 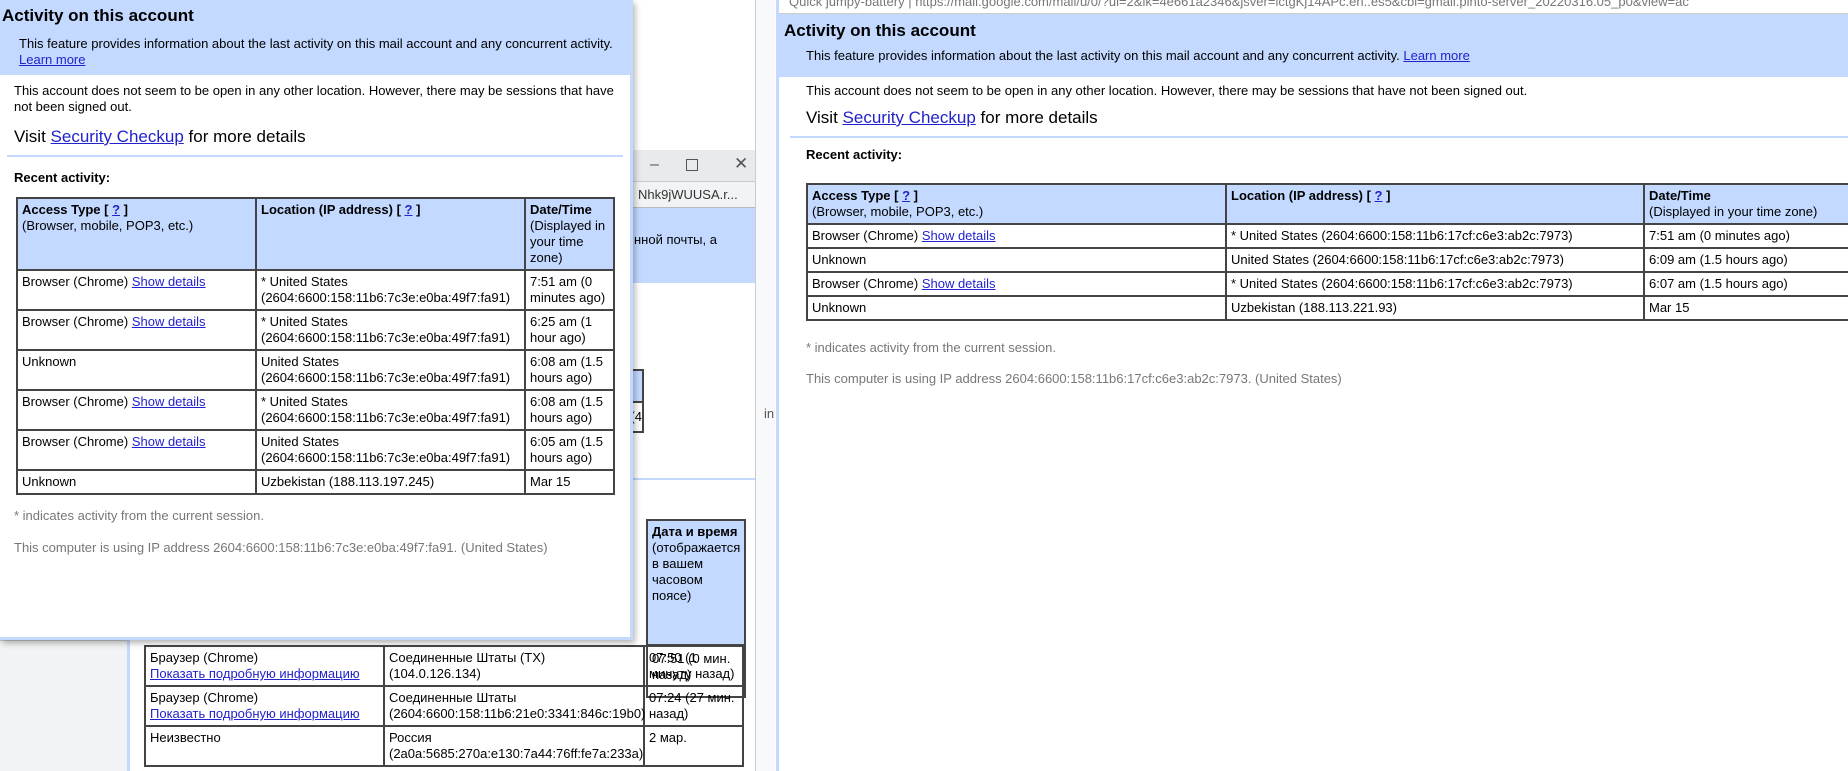 I want to click on datetime-cell: 6:07 am (1.5 hours ago), so click(x=1745, y=284).